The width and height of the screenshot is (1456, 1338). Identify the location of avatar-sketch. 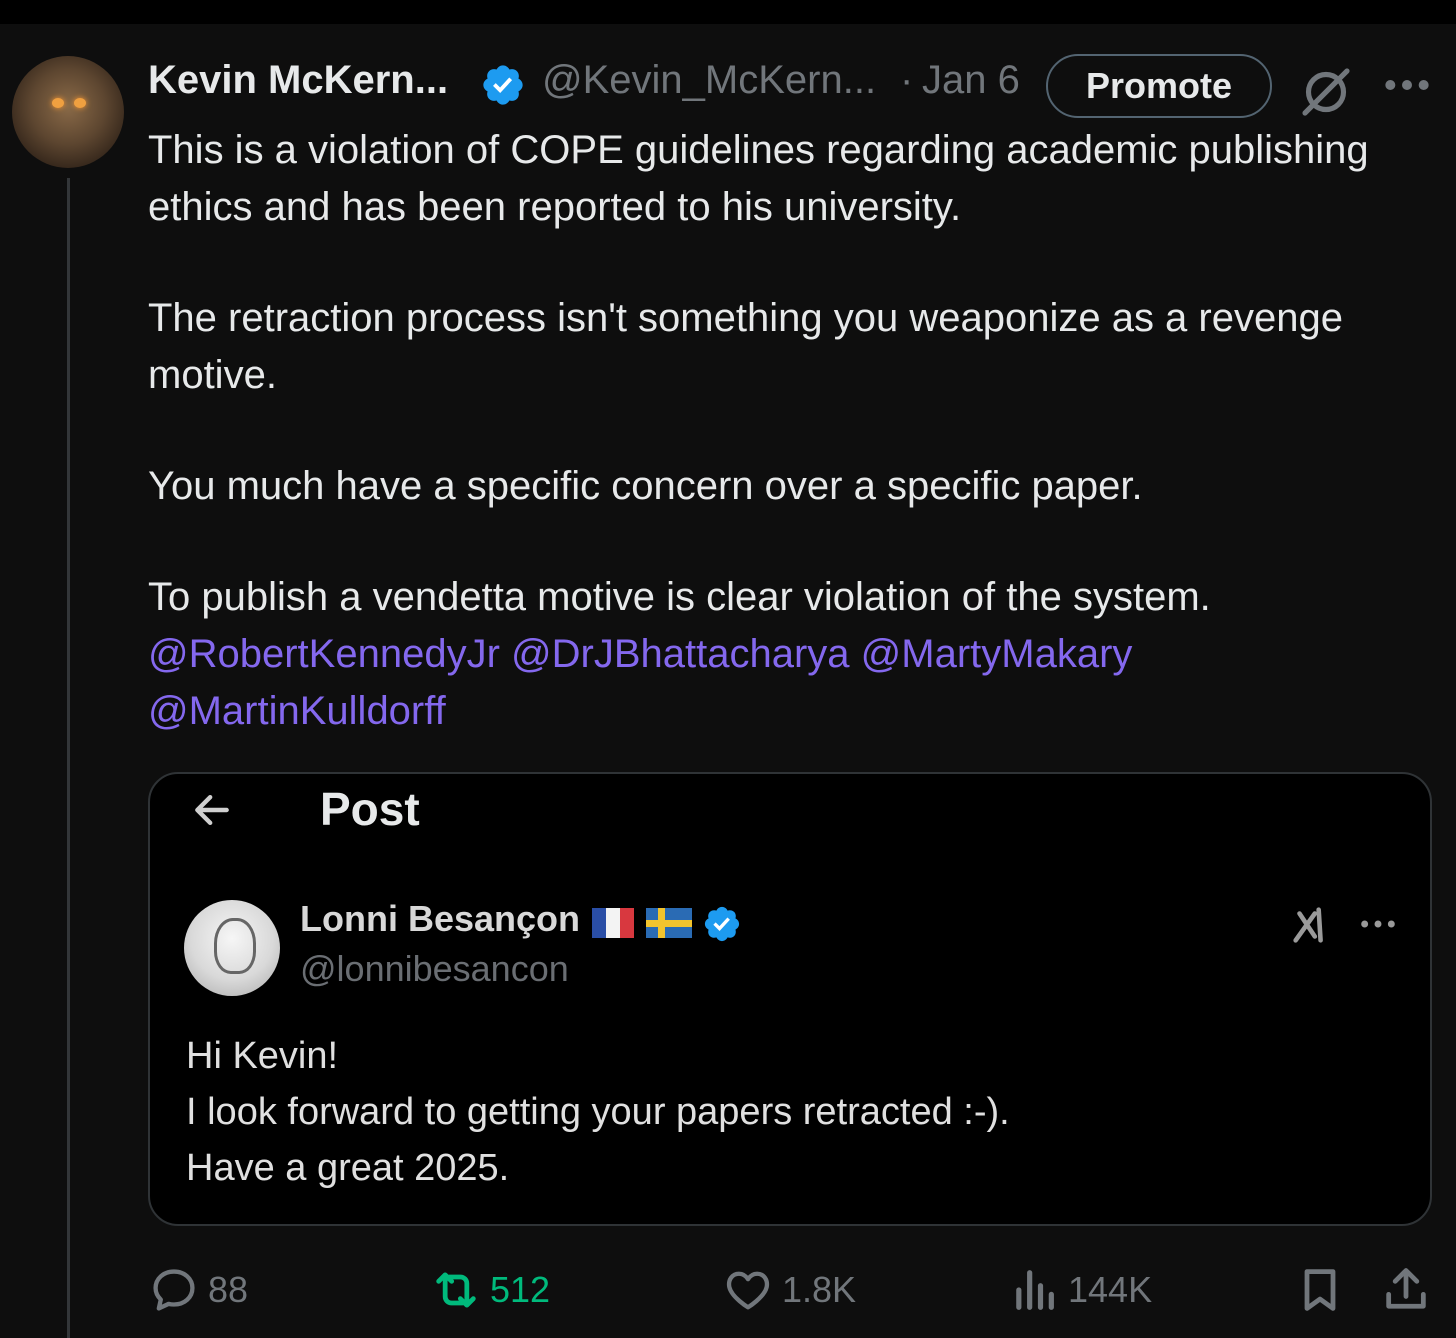
(235, 946).